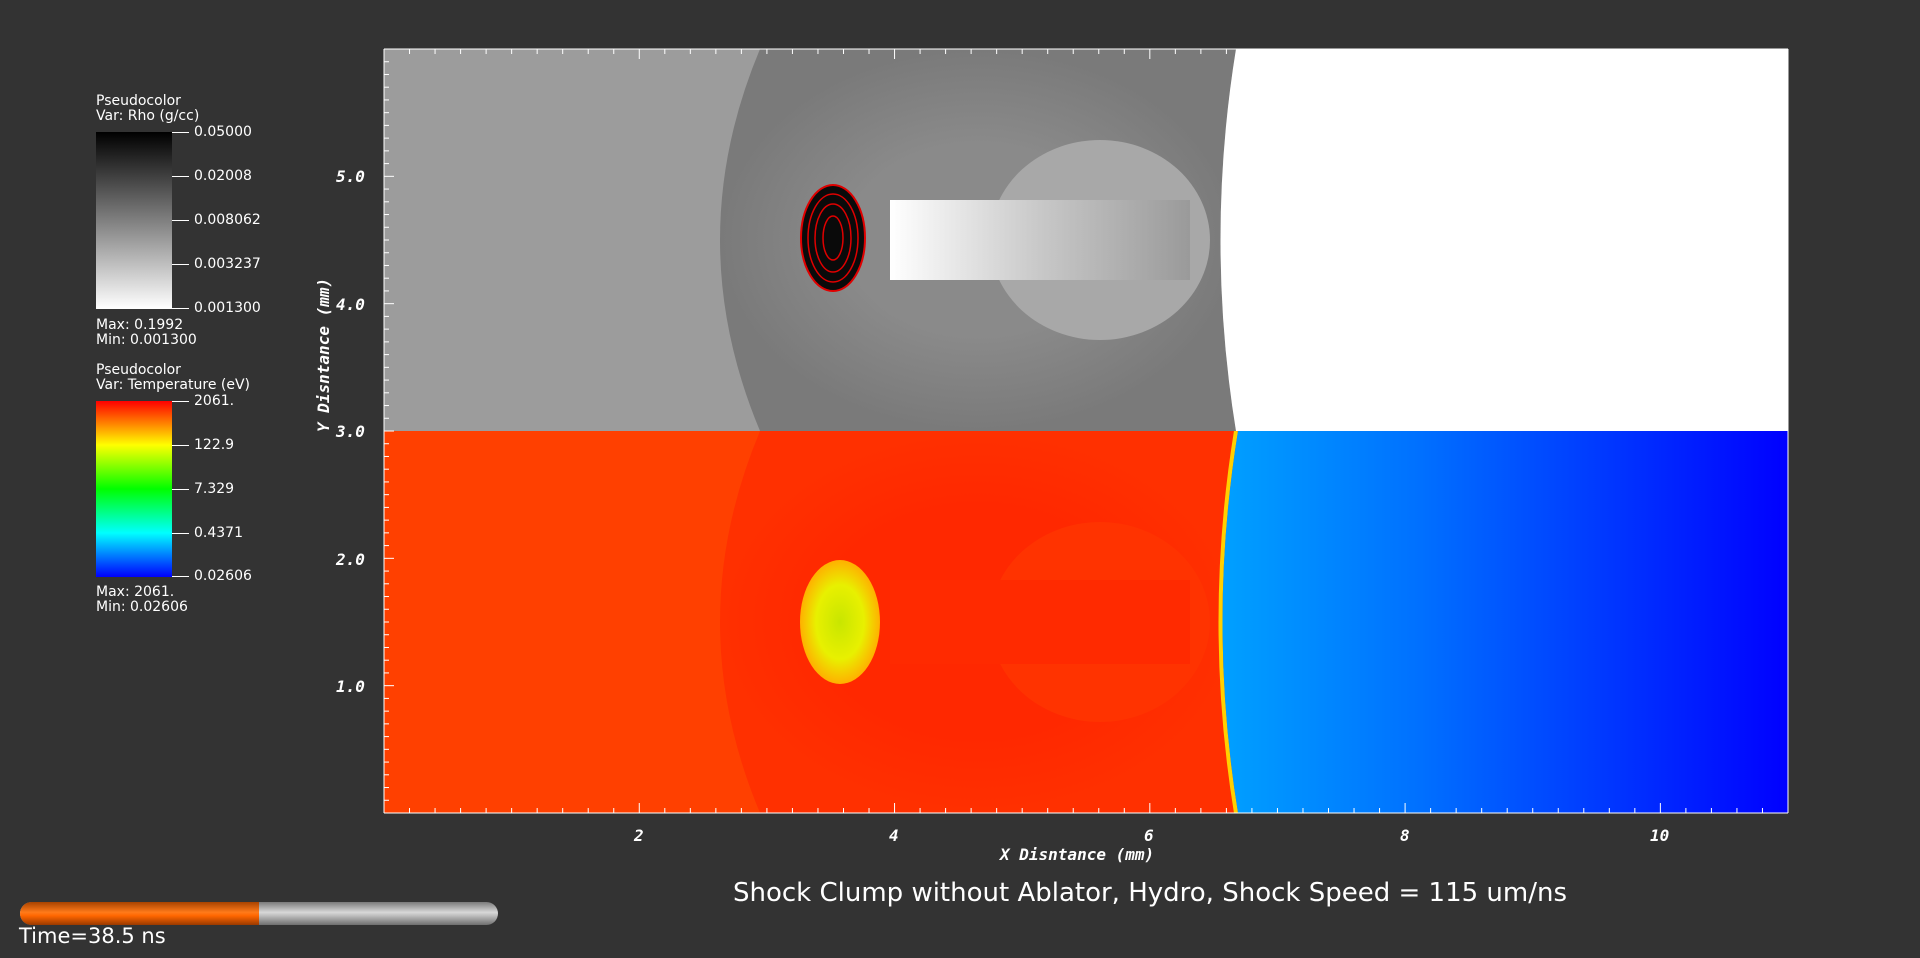  Describe the element at coordinates (1405, 835) in the screenshot. I see `x-tick-label: 8` at that location.